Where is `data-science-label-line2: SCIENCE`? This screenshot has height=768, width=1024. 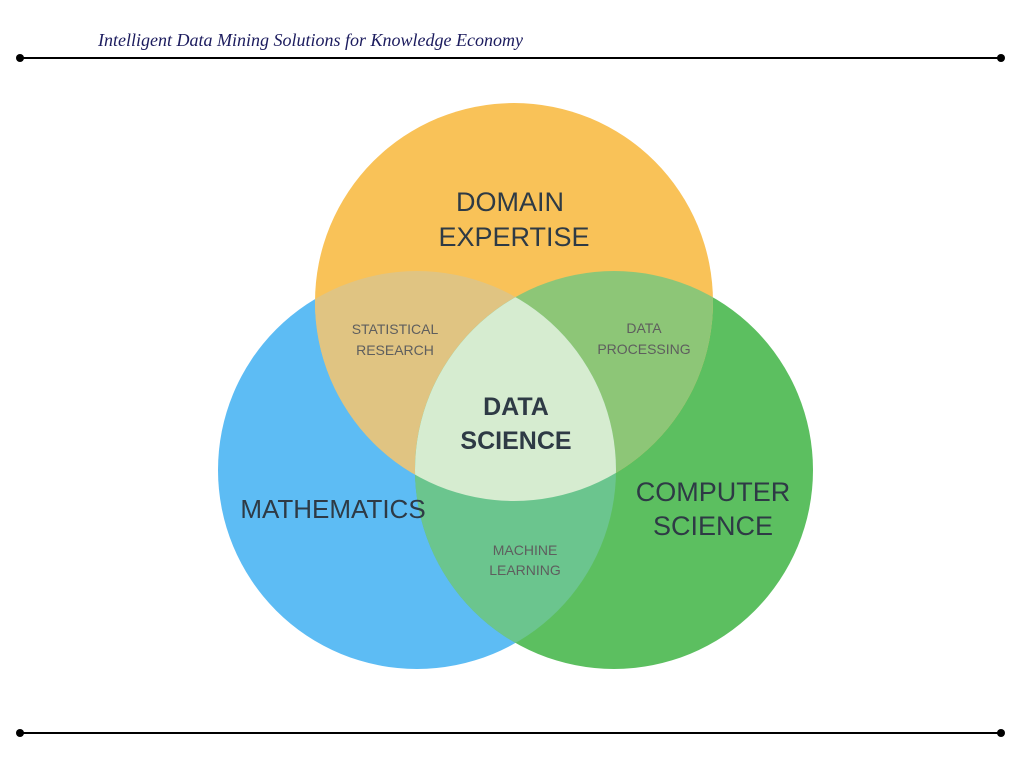 data-science-label-line2: SCIENCE is located at coordinates (515, 441).